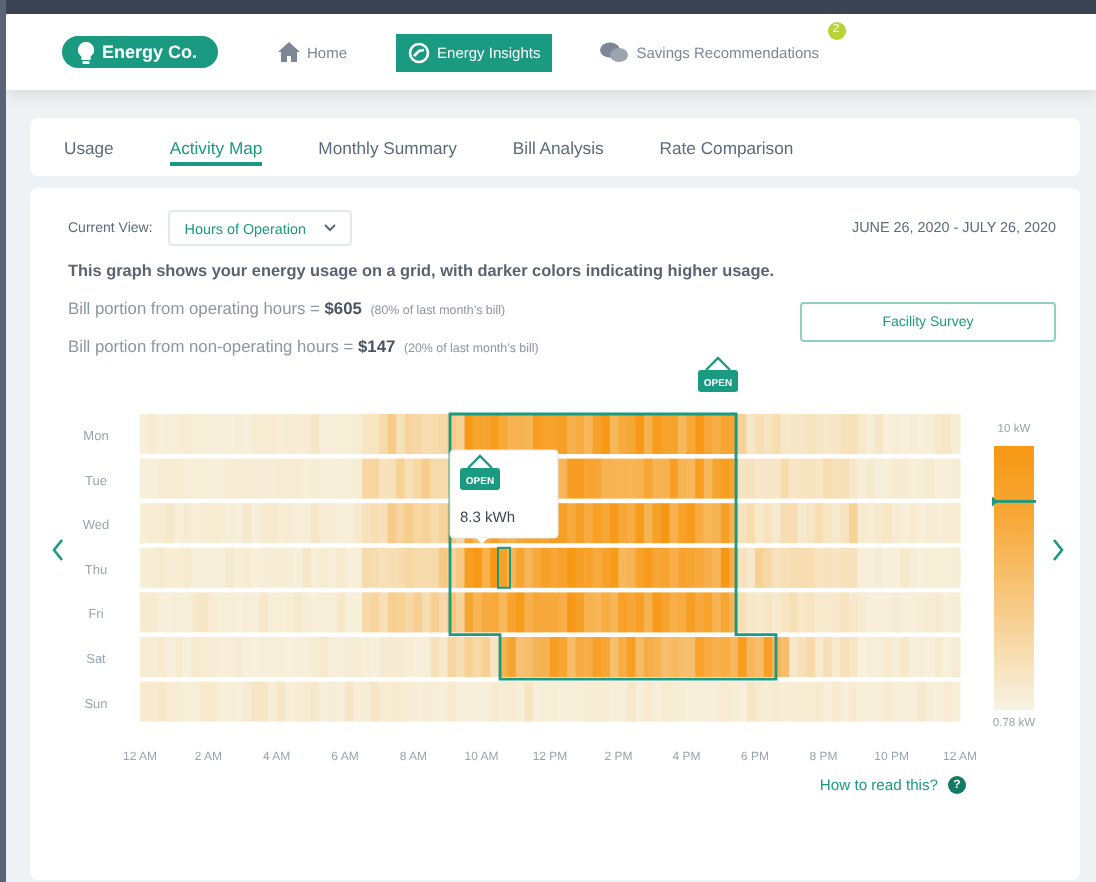  I want to click on chevron-down-icon, so click(330, 228).